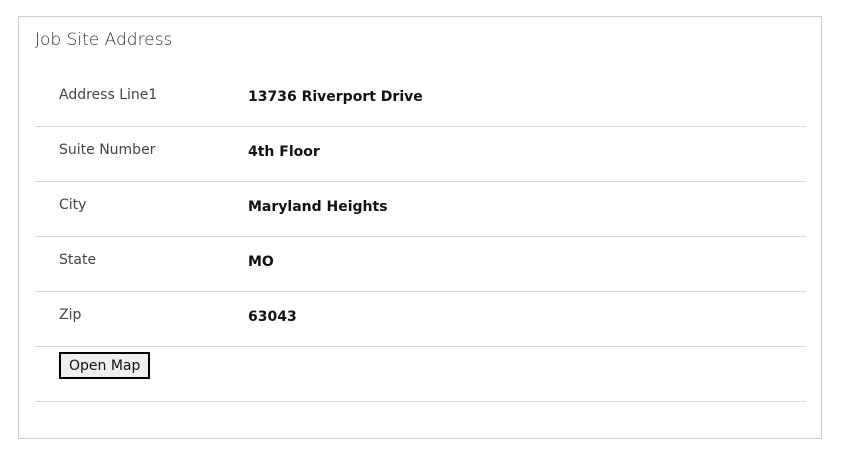 Image resolution: width=841 pixels, height=474 pixels. I want to click on field-label: Zip, so click(70, 315).